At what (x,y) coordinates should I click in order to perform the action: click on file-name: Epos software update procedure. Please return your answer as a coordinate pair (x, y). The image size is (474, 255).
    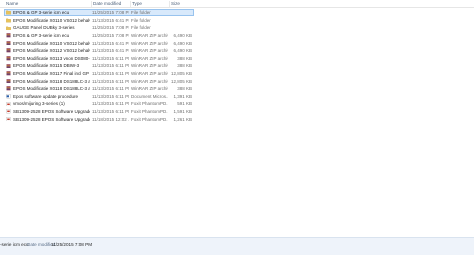
    Looking at the image, I should click on (46, 96).